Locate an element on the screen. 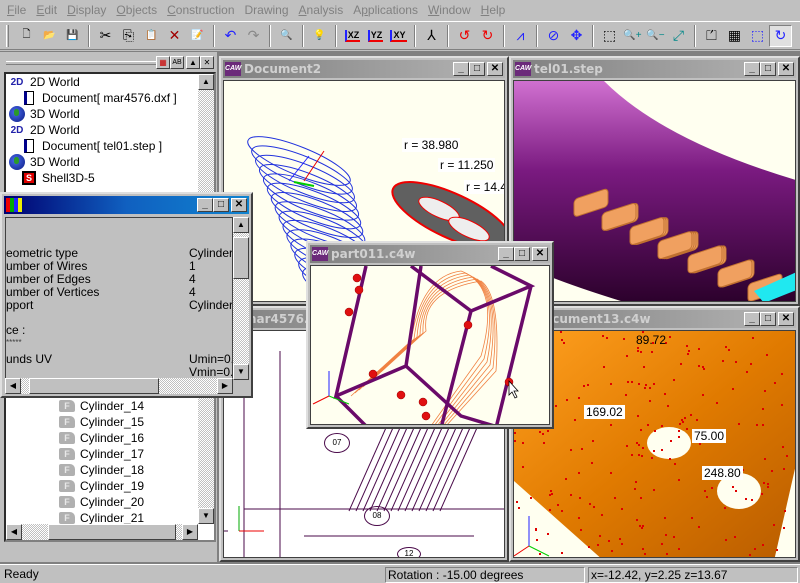 The image size is (800, 583). document13-viewport: 89.72 169.02 75.00 248.80 is located at coordinates (654, 444).